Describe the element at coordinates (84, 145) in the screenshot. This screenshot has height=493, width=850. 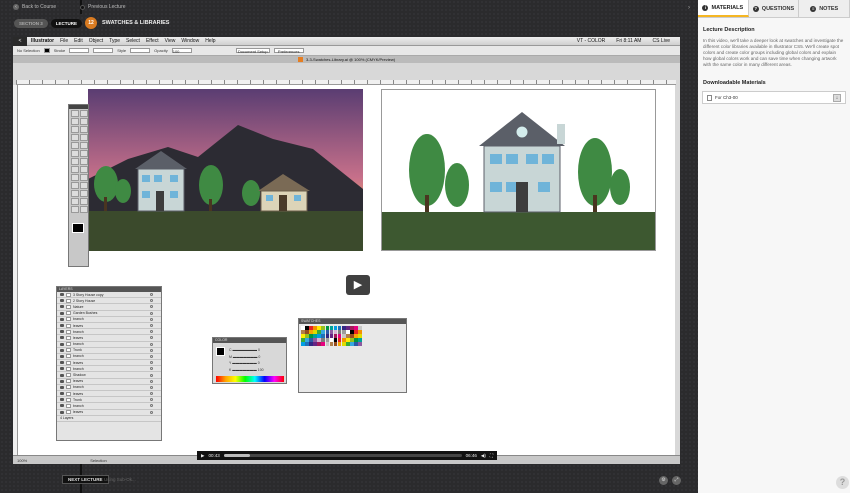
I see `pencil-tool-icon` at that location.